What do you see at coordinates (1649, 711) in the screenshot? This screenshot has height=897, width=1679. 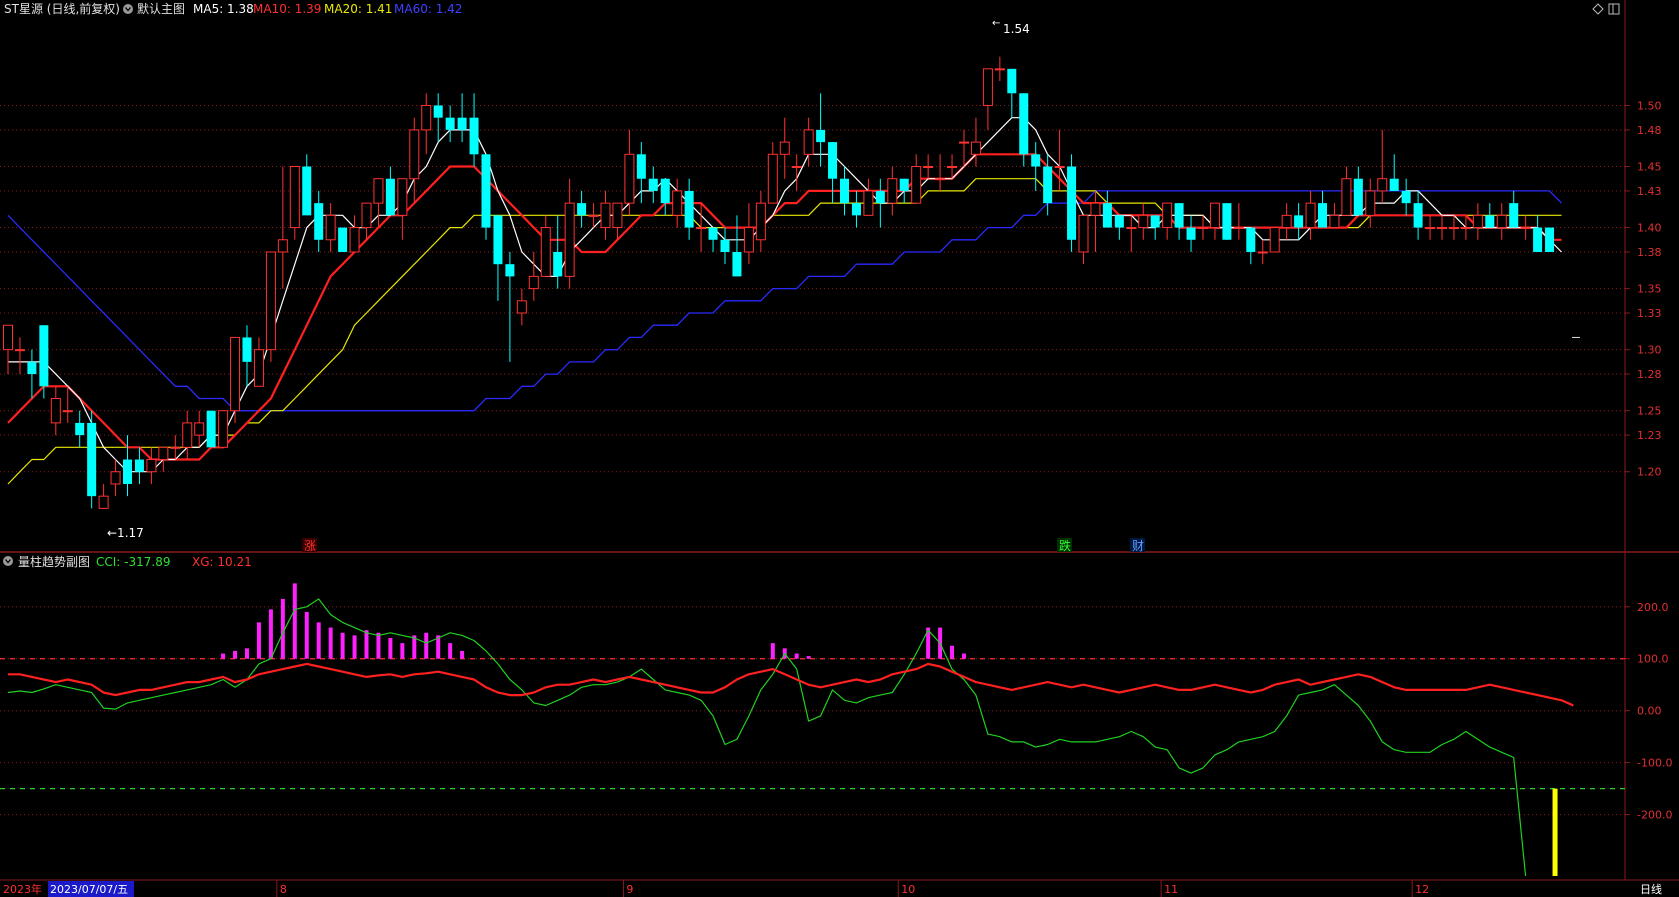 I see `osc-tick-label: 0.00` at bounding box center [1649, 711].